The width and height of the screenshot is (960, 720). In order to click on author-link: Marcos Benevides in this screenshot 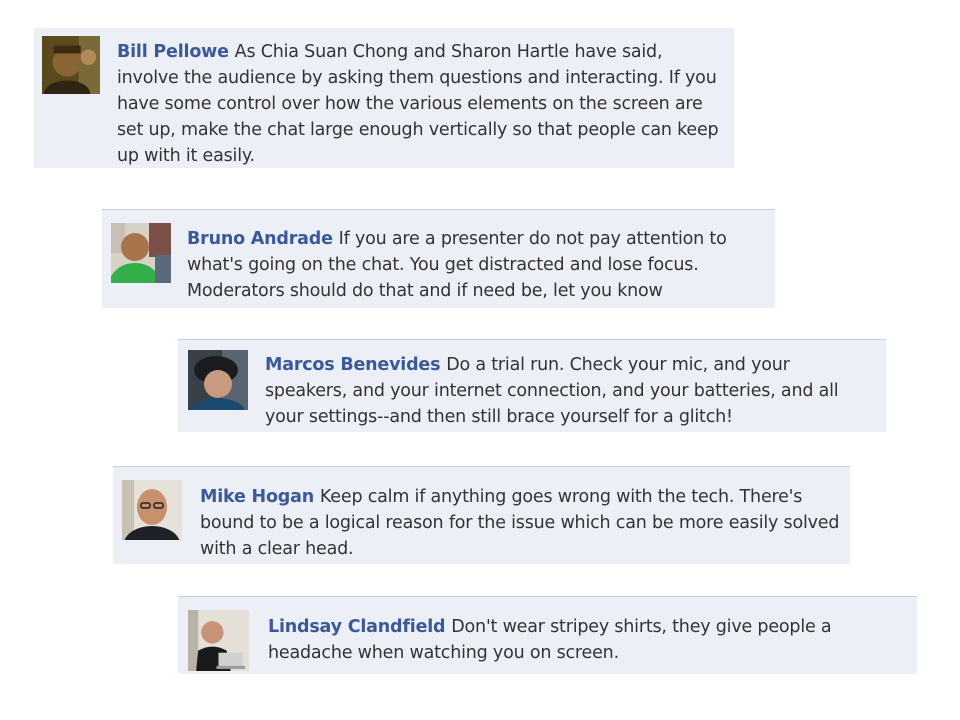, I will do `click(355, 365)`.